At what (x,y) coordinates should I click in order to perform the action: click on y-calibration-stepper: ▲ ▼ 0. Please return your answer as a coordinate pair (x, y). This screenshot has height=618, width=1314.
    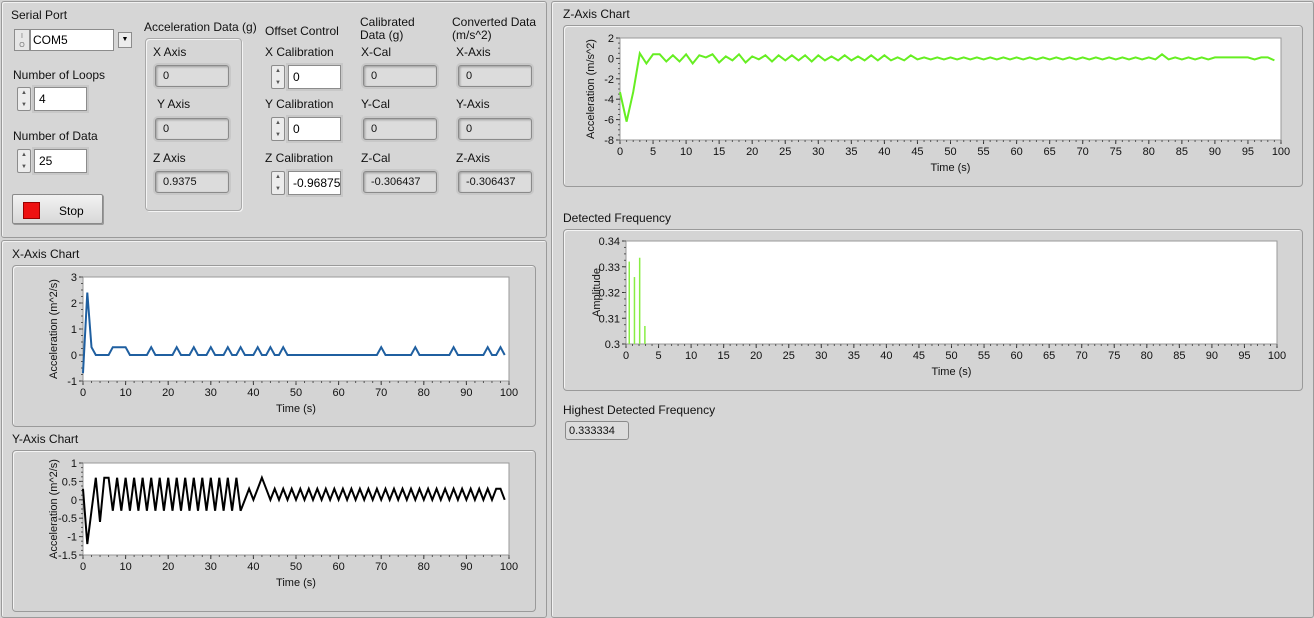
    Looking at the image, I should click on (307, 129).